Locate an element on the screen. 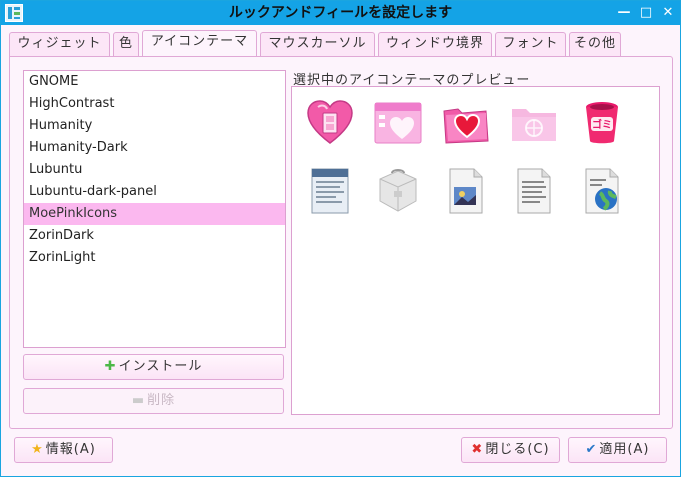 The image size is (681, 477). list-item: HighContrast is located at coordinates (154, 104).